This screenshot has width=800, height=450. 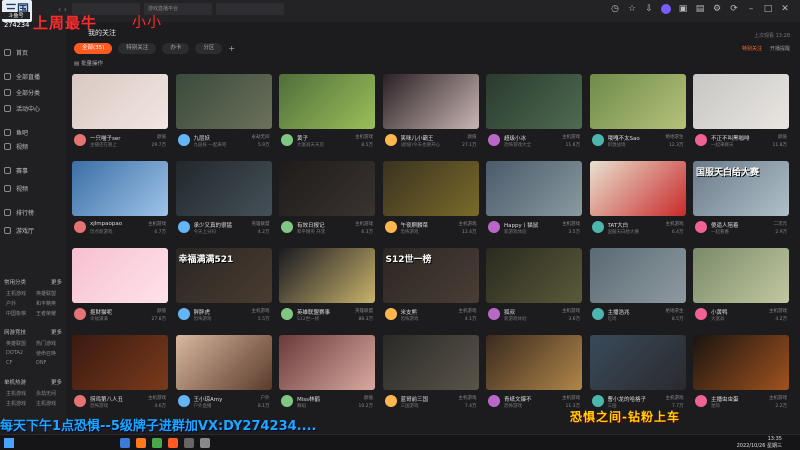 I want to click on stream-card: 笑咪儿小霸王 颜值 (颜值)今天也要开心 27.1万, so click(x=430, y=117).